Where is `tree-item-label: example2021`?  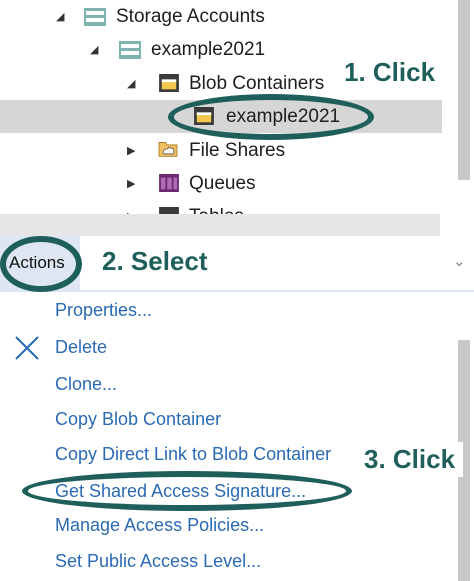 tree-item-label: example2021 is located at coordinates (208, 49).